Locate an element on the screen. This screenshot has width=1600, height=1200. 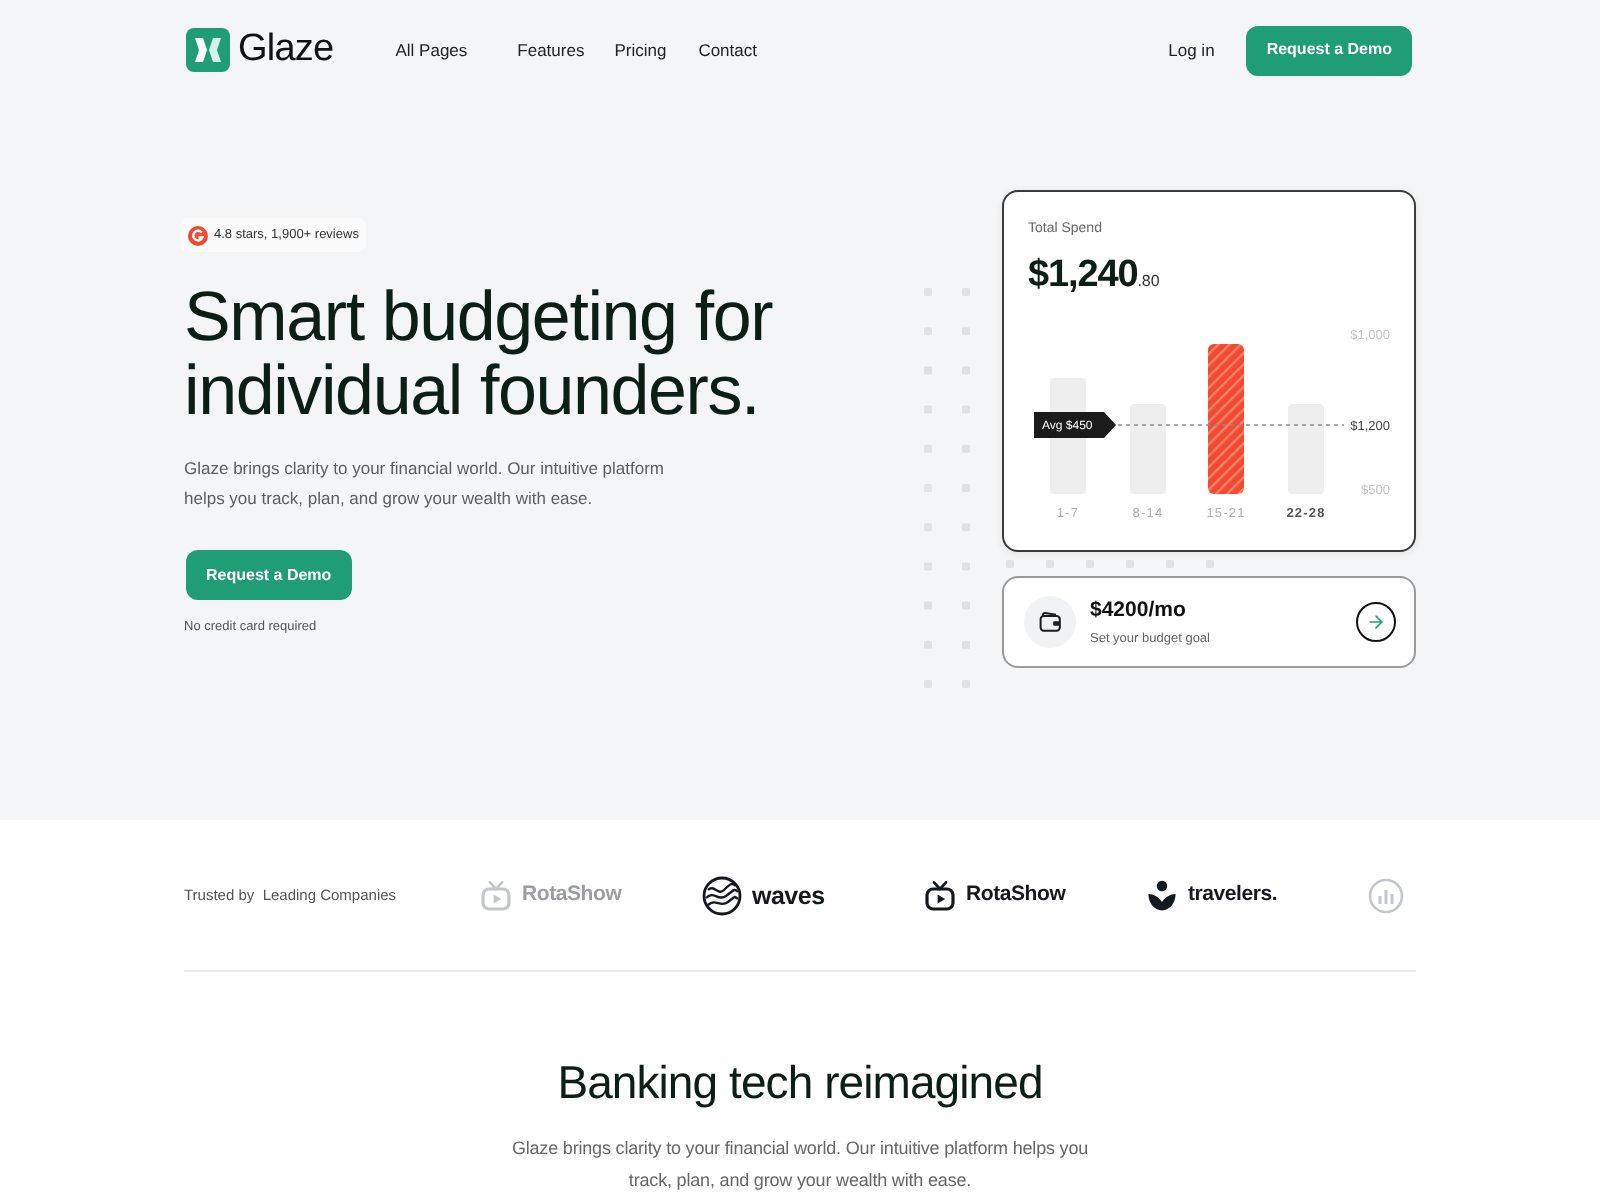
logo-icon is located at coordinates (208, 50).